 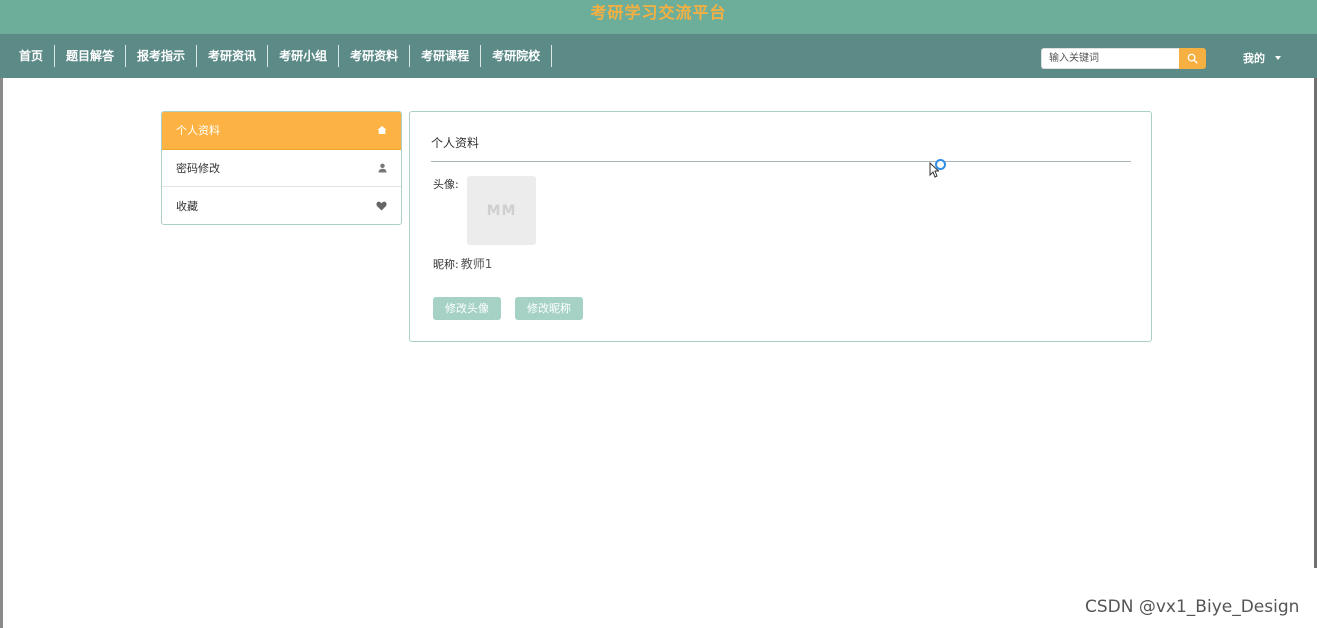 I want to click on user-menu: 我的, so click(x=1262, y=58).